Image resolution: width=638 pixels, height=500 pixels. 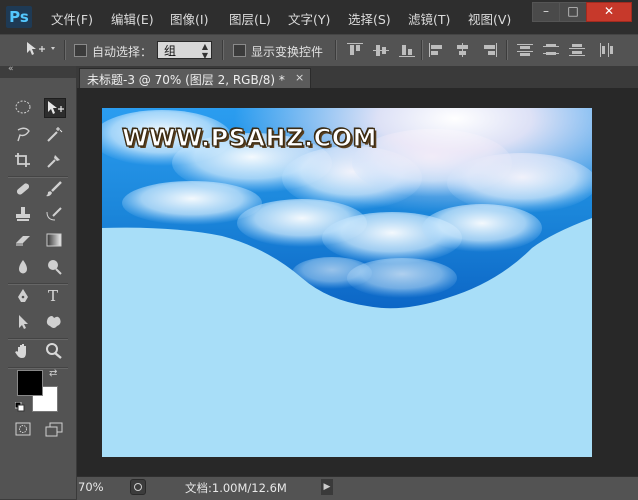 What do you see at coordinates (132, 18) in the screenshot?
I see `menu-edit: 编辑(E)` at bounding box center [132, 18].